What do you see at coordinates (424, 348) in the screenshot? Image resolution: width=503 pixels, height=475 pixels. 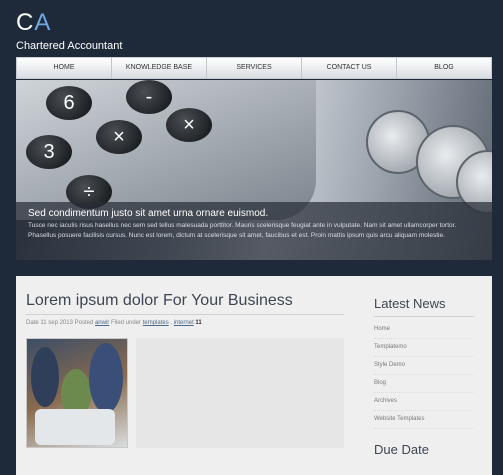 I see `sidebar-item-templatemo: Templatemo` at bounding box center [424, 348].